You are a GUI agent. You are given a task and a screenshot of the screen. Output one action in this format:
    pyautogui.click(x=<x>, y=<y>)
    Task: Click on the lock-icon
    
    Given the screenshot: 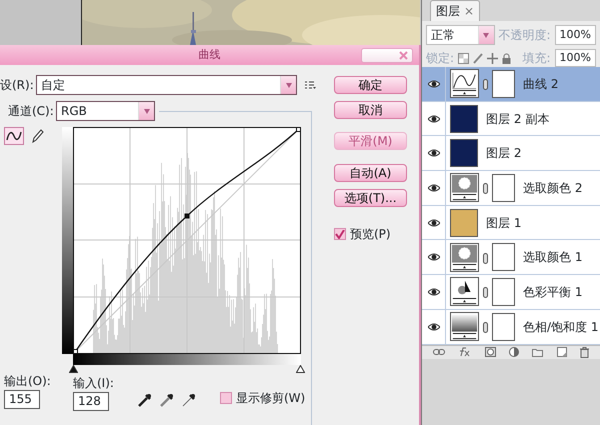 What is the action you would take?
    pyautogui.click(x=506, y=58)
    